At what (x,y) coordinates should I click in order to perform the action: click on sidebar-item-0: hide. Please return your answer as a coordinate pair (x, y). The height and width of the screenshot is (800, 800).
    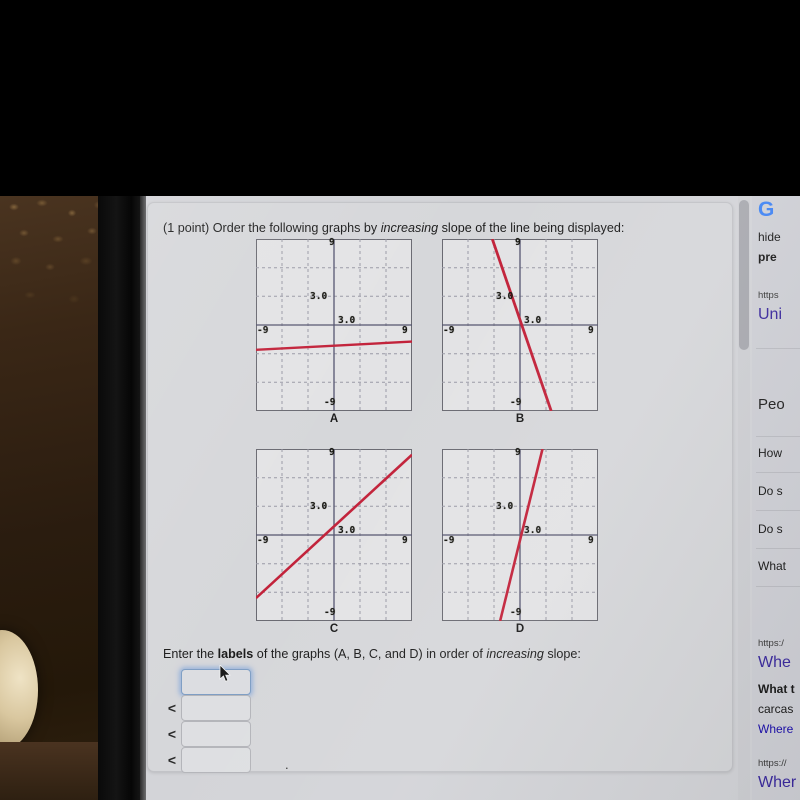
    Looking at the image, I should click on (769, 237).